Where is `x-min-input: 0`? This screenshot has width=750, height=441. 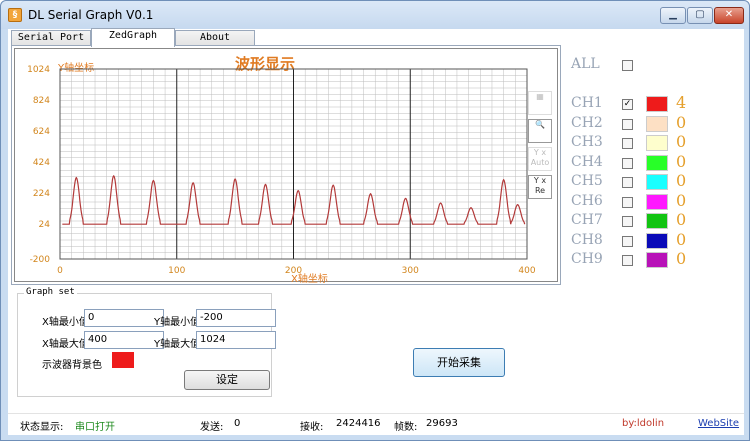 x-min-input: 0 is located at coordinates (124, 318).